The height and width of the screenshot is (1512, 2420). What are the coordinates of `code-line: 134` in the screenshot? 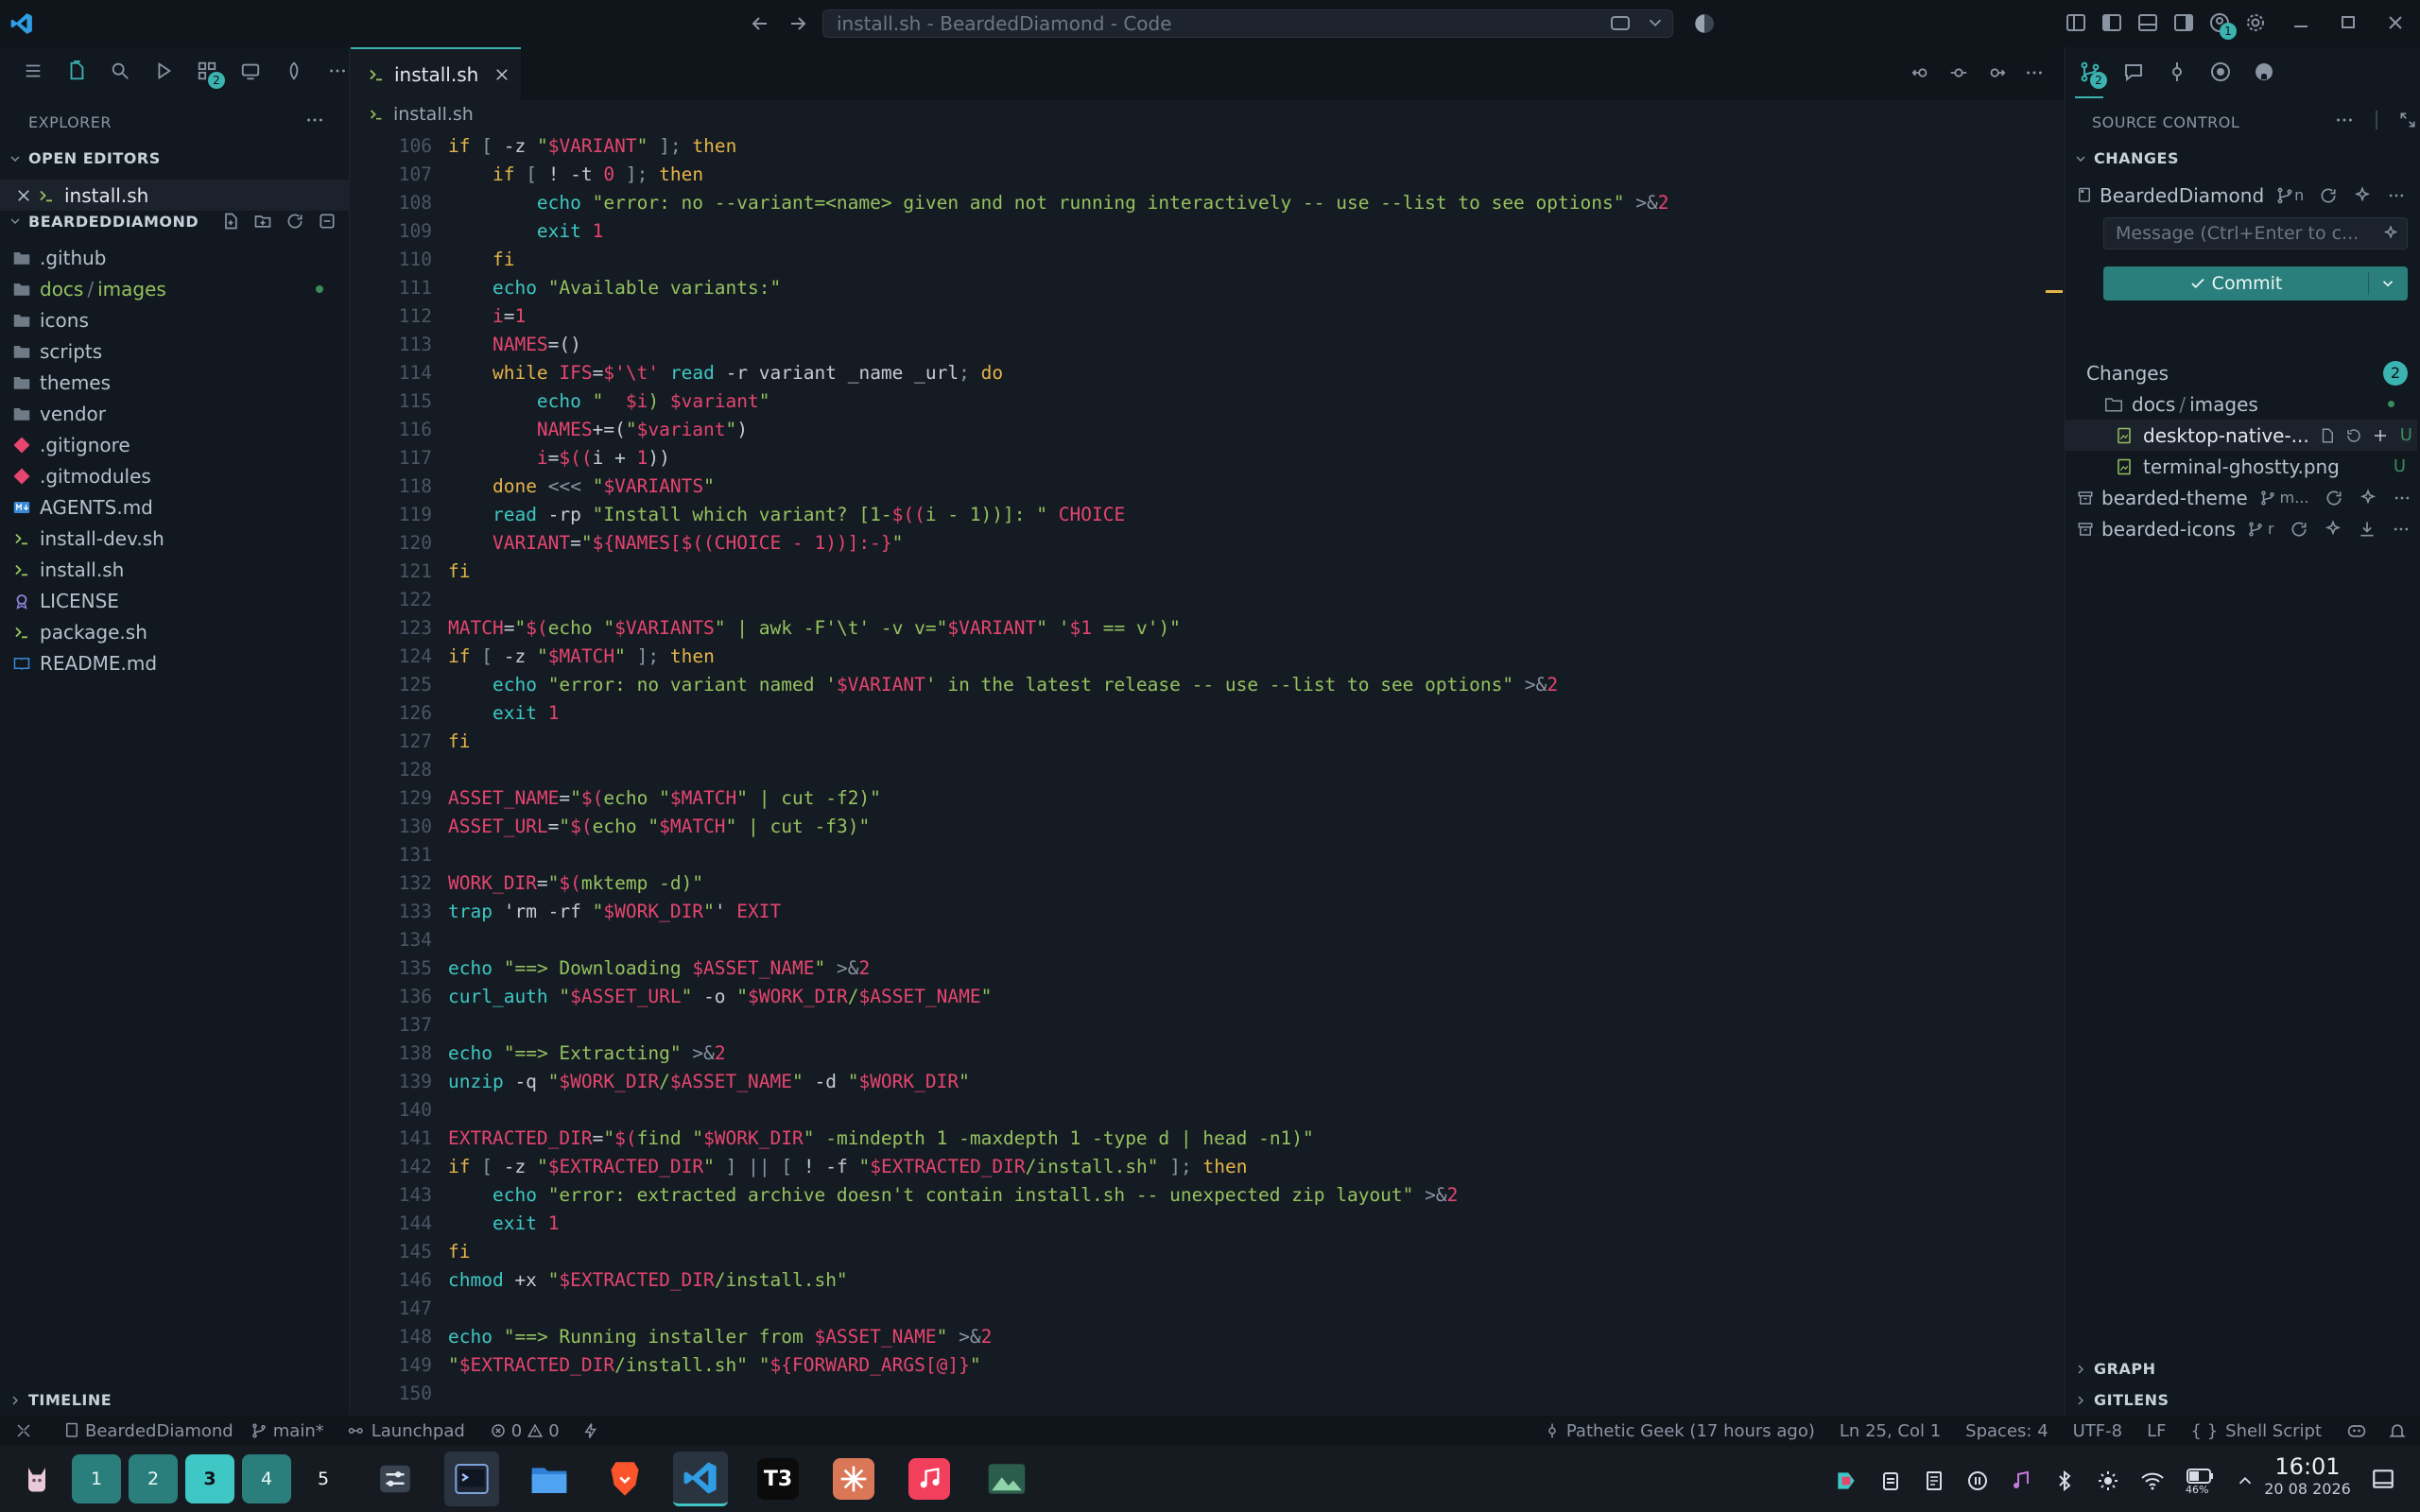 It's located at (1207, 940).